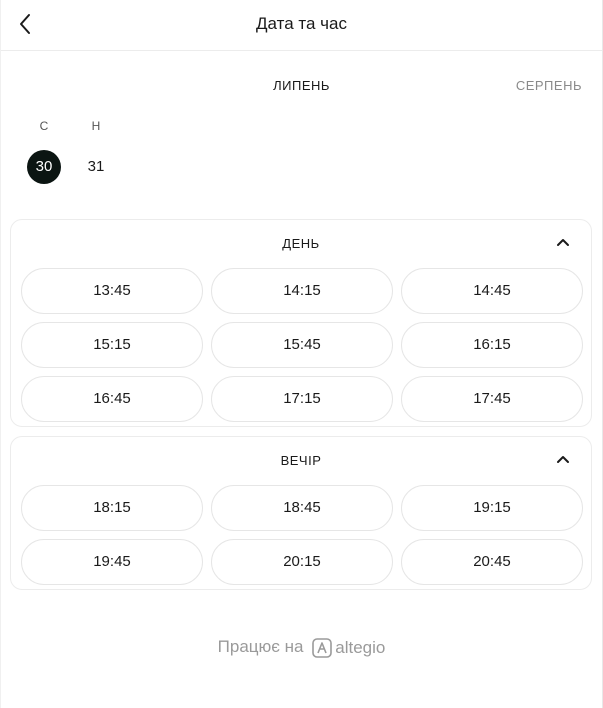 This screenshot has height=708, width=603. What do you see at coordinates (44, 126) in the screenshot?
I see `day-weekday: С` at bounding box center [44, 126].